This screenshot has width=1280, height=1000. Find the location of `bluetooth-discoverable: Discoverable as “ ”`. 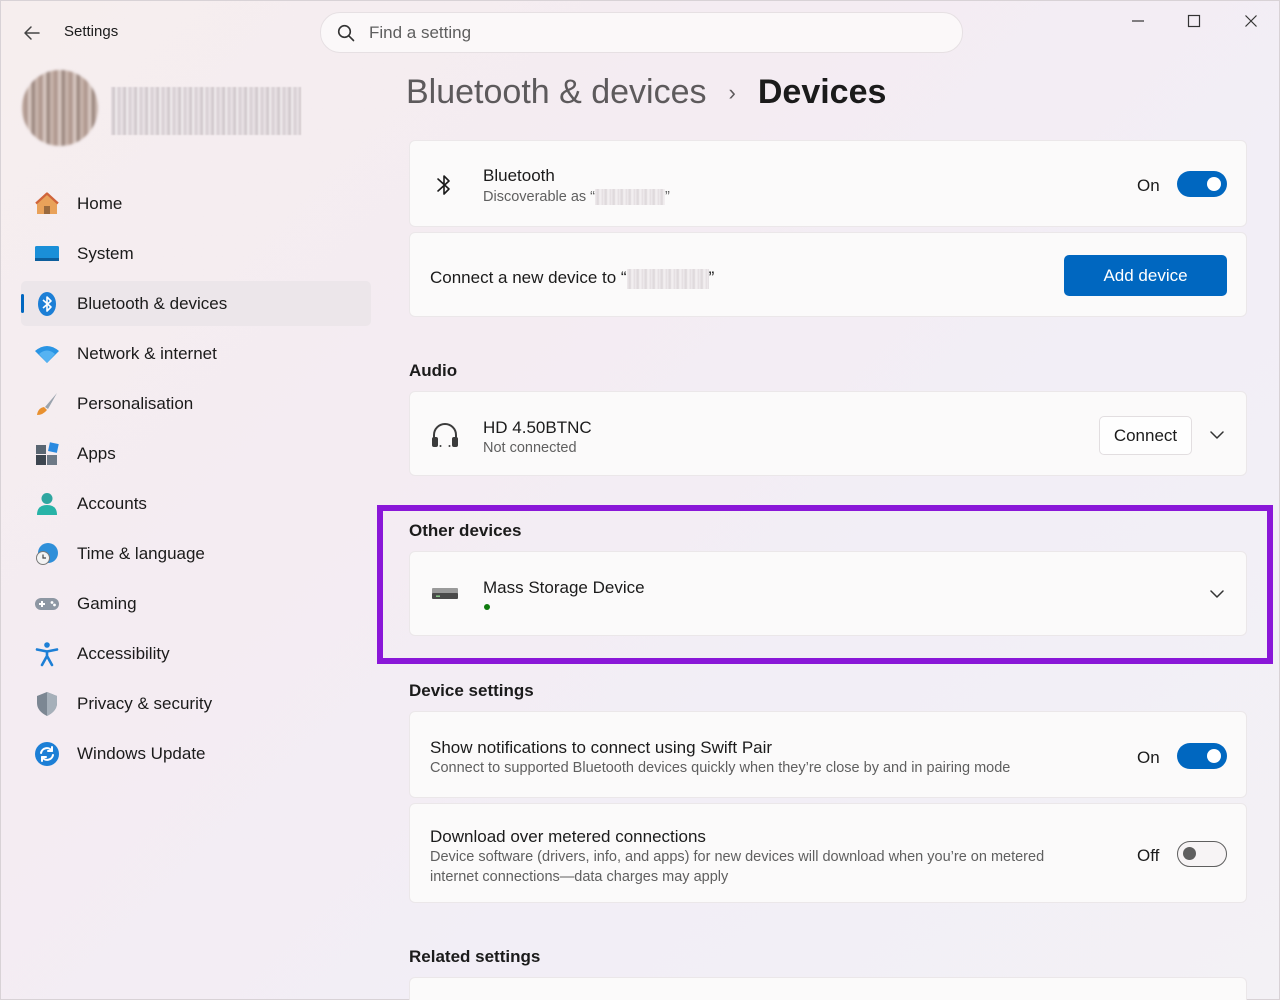

bluetooth-discoverable: Discoverable as “ ” is located at coordinates (576, 197).